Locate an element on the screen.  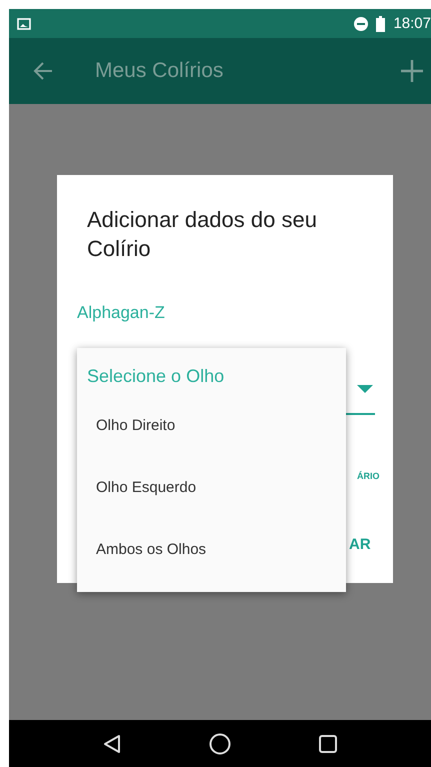
dropdown-option: Olho Direito is located at coordinates (216, 448).